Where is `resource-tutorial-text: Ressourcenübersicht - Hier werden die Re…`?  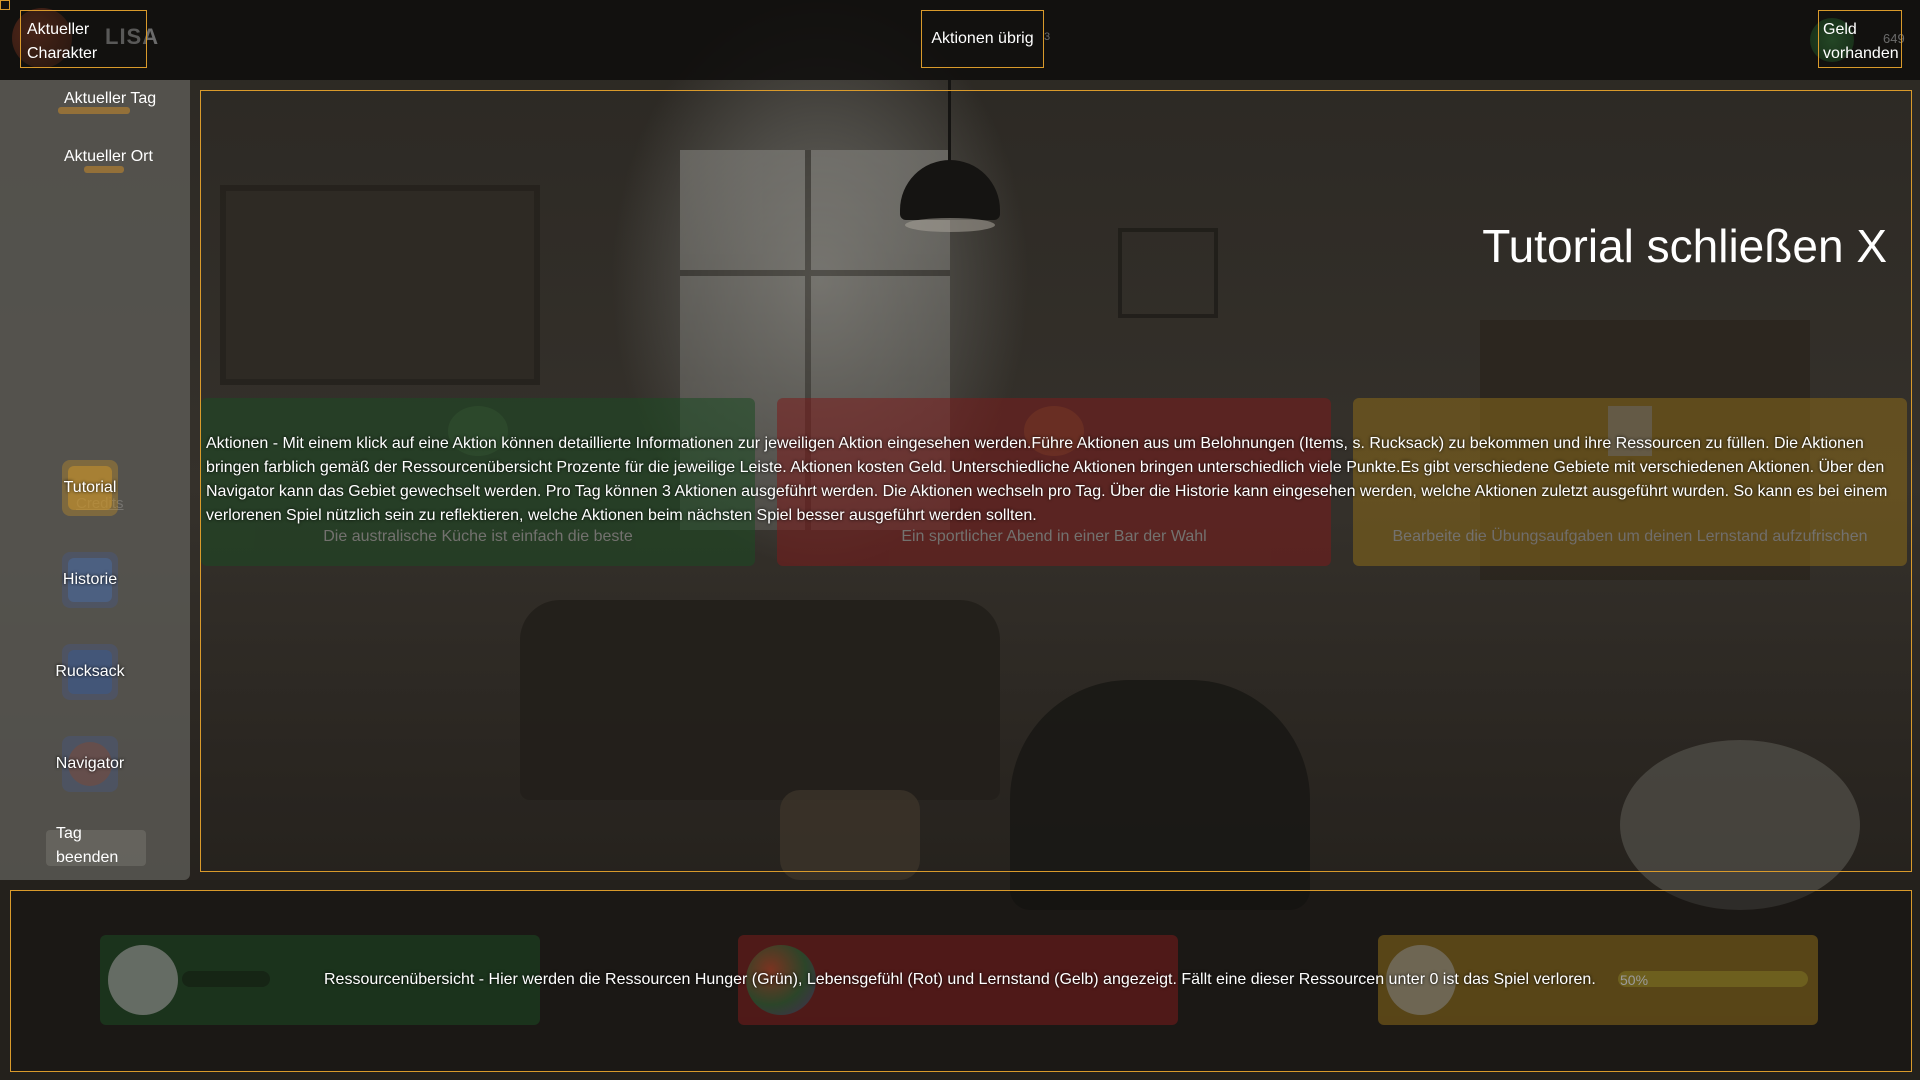 resource-tutorial-text: Ressourcenübersicht - Hier werden die Re… is located at coordinates (960, 979).